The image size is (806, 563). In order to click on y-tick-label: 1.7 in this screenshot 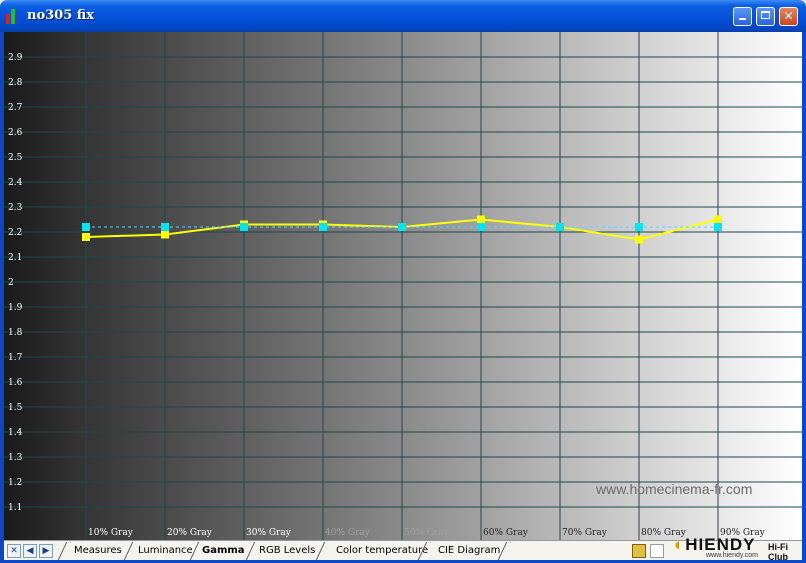, I will do `click(15, 358)`.